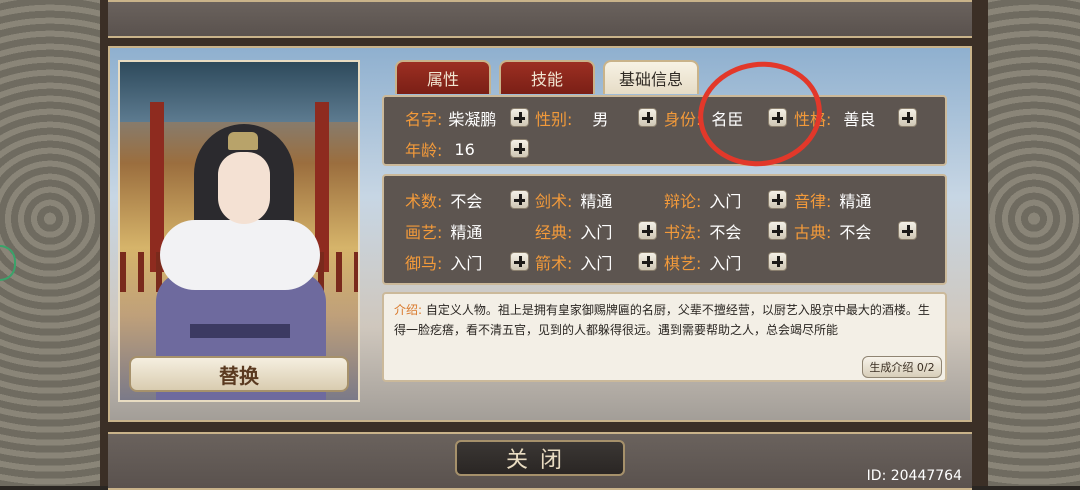  I want to click on name-label: 名字:, so click(424, 119).